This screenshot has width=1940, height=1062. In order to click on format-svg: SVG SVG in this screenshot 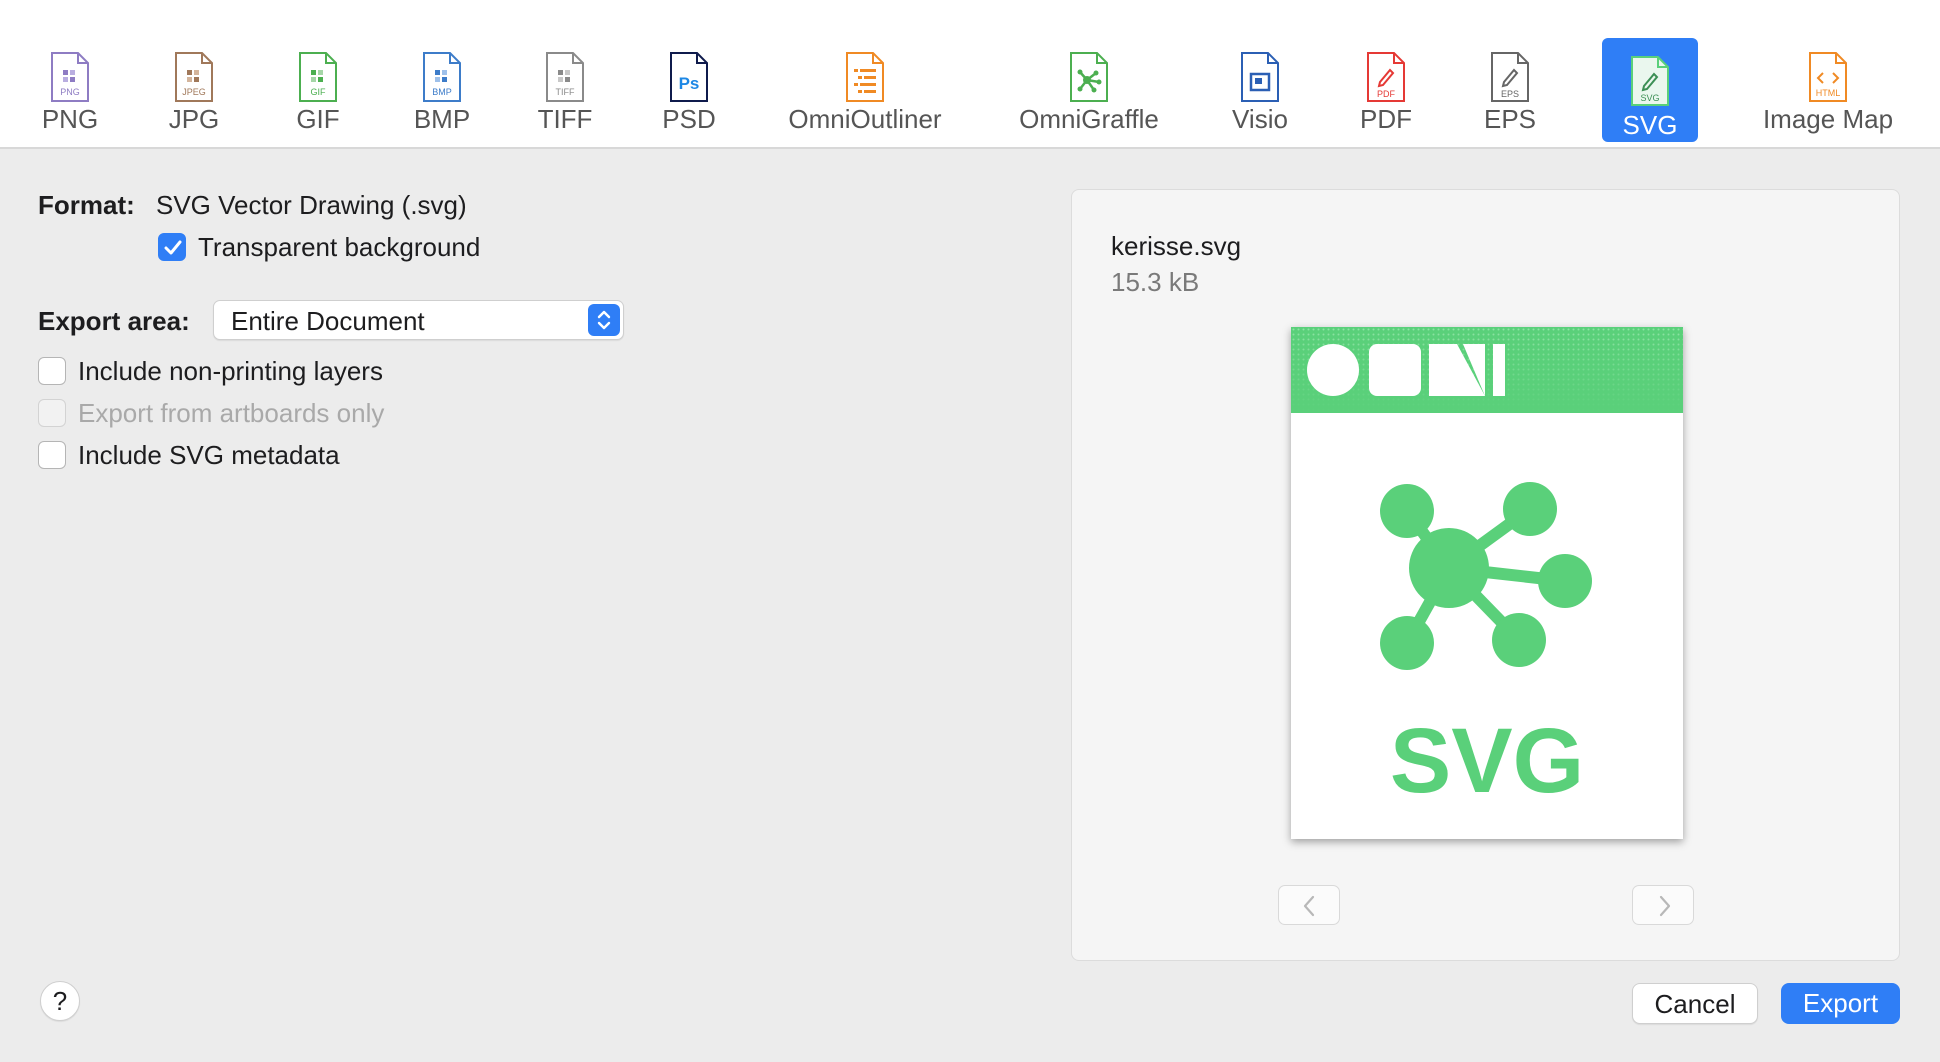, I will do `click(1650, 74)`.